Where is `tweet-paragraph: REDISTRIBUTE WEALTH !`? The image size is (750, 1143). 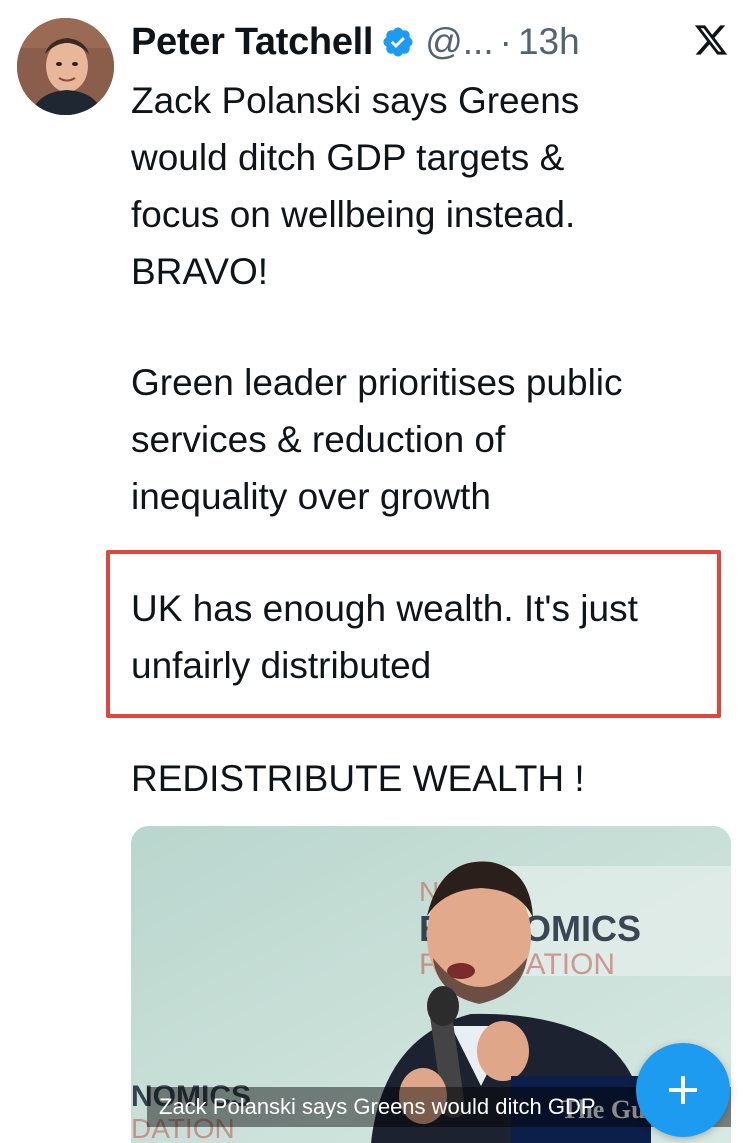
tweet-paragraph: REDISTRIBUTE WEALTH ! is located at coordinates (358, 778).